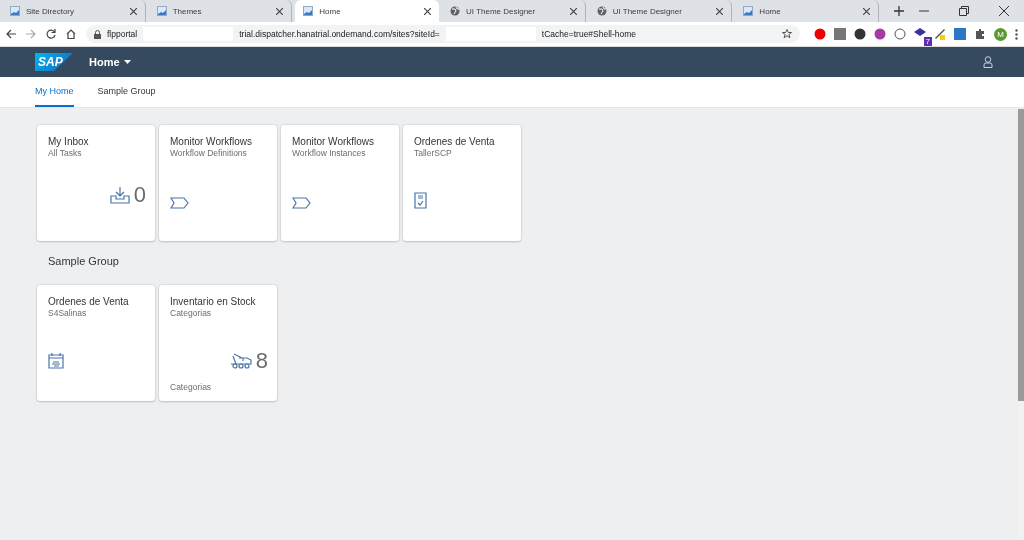 This screenshot has width=1024, height=540. What do you see at coordinates (11, 34) in the screenshot?
I see `back-icon` at bounding box center [11, 34].